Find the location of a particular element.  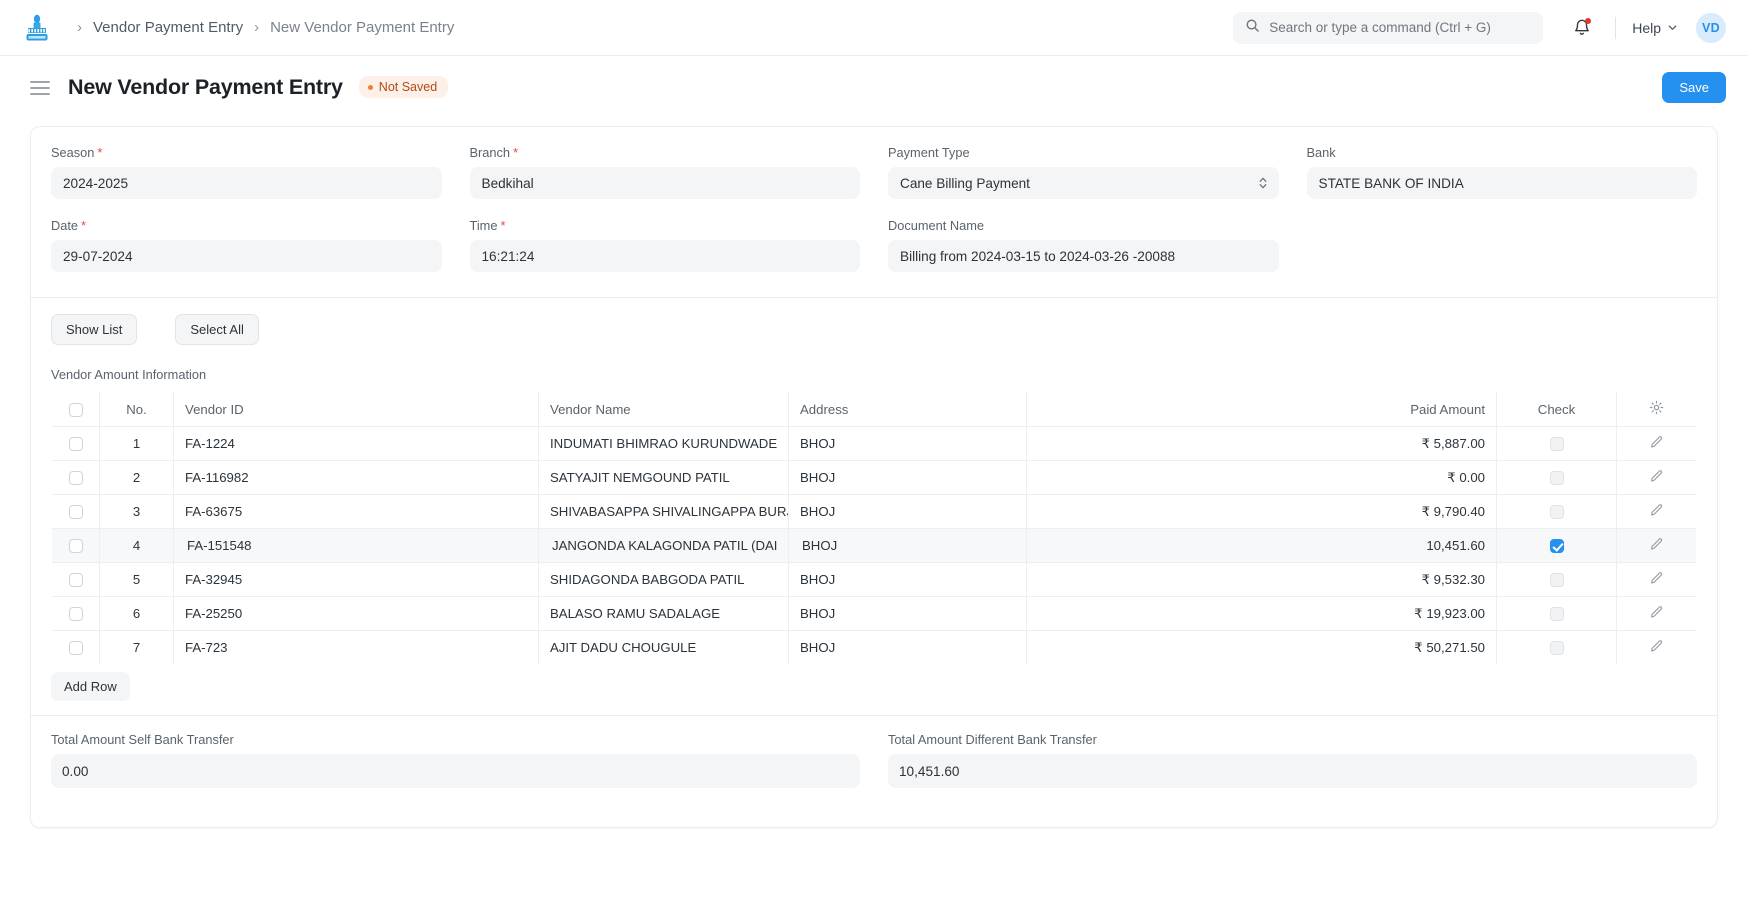

sidebar-toggle-icon is located at coordinates (40, 87).